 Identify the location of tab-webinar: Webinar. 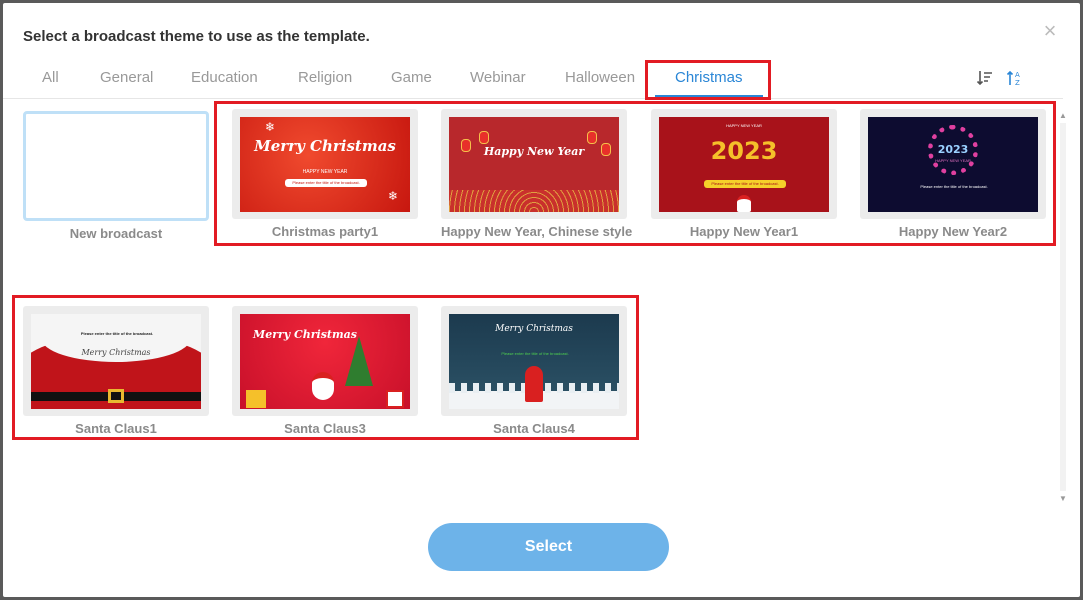
(498, 77).